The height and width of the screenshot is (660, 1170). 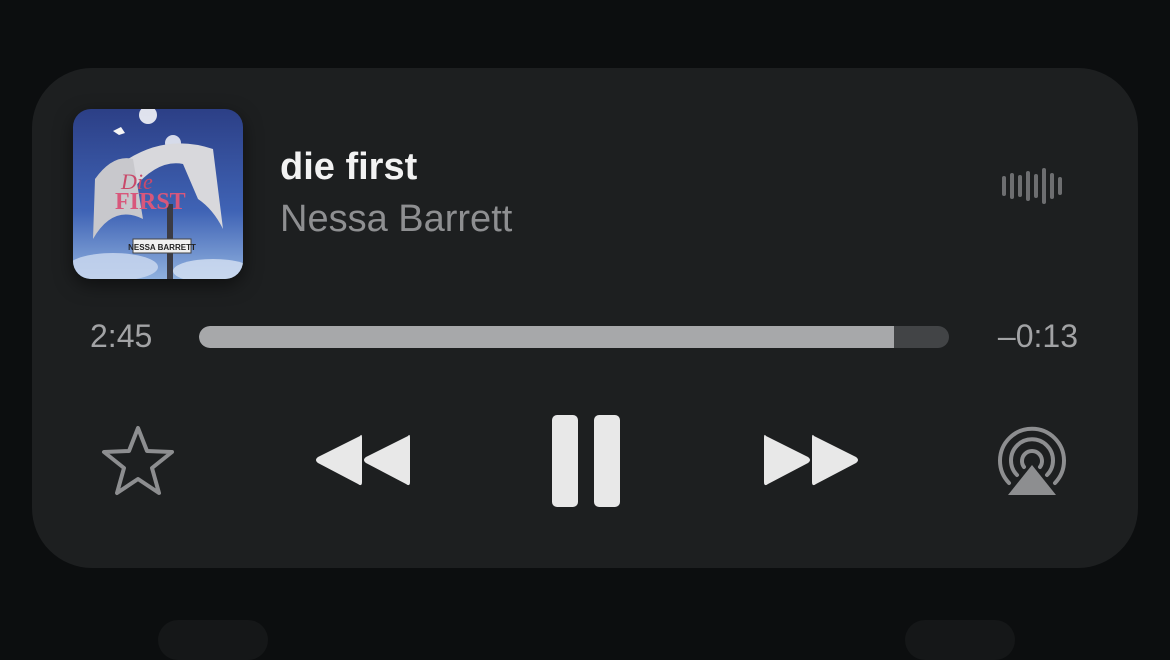 What do you see at coordinates (396, 219) in the screenshot?
I see `track-artist: Nessa Barrett` at bounding box center [396, 219].